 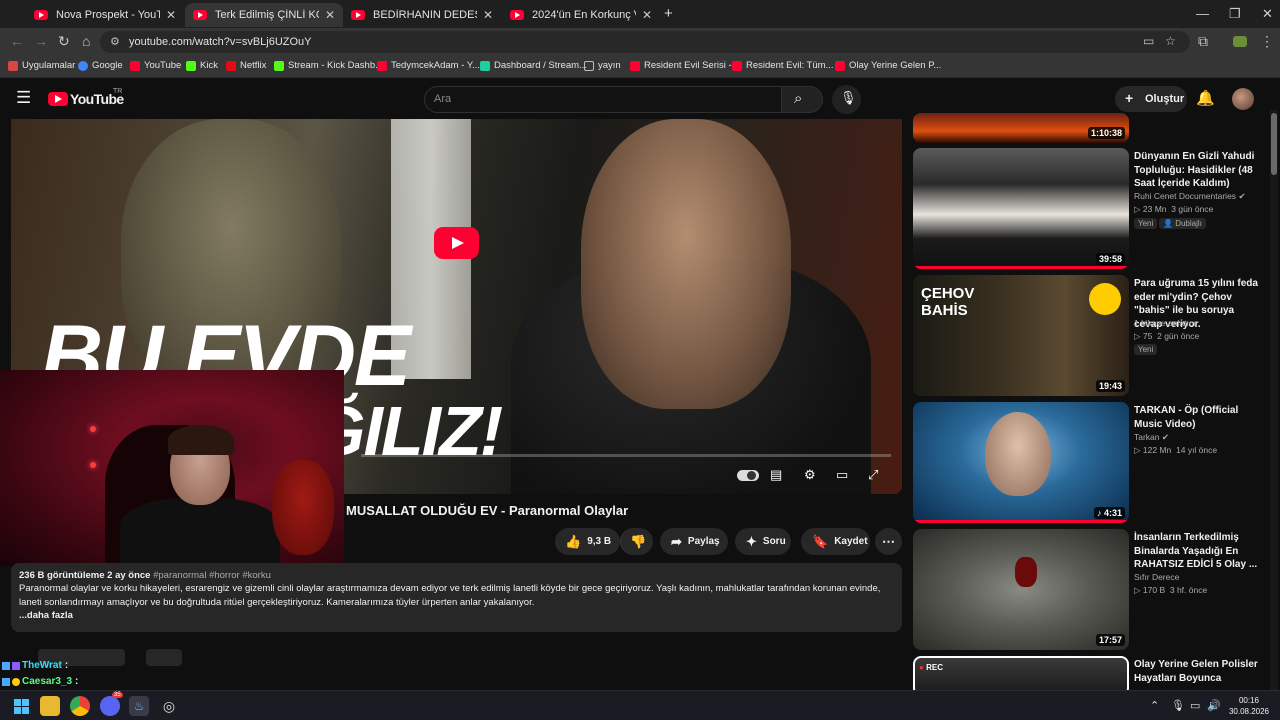 What do you see at coordinates (80, 706) in the screenshot?
I see `chrome-icon` at bounding box center [80, 706].